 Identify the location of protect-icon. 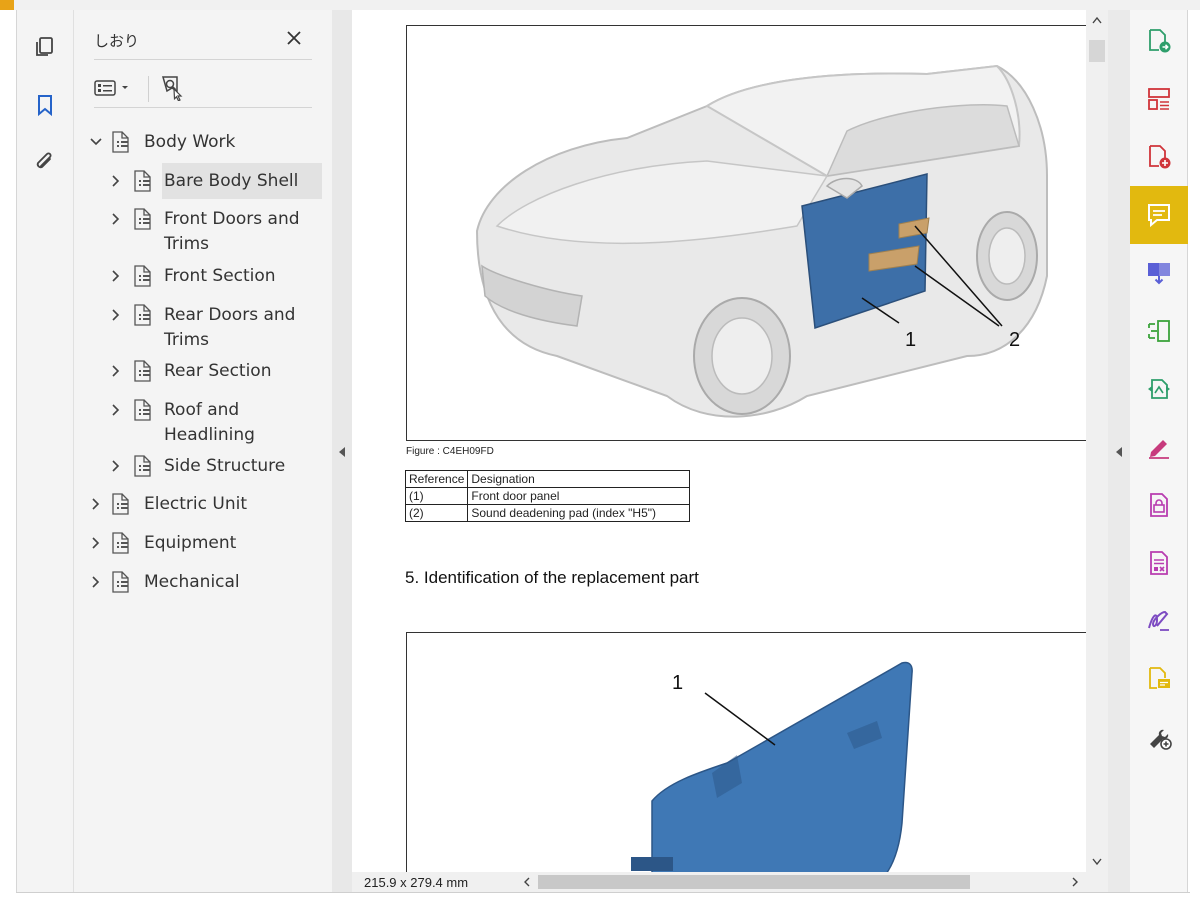
(1159, 505).